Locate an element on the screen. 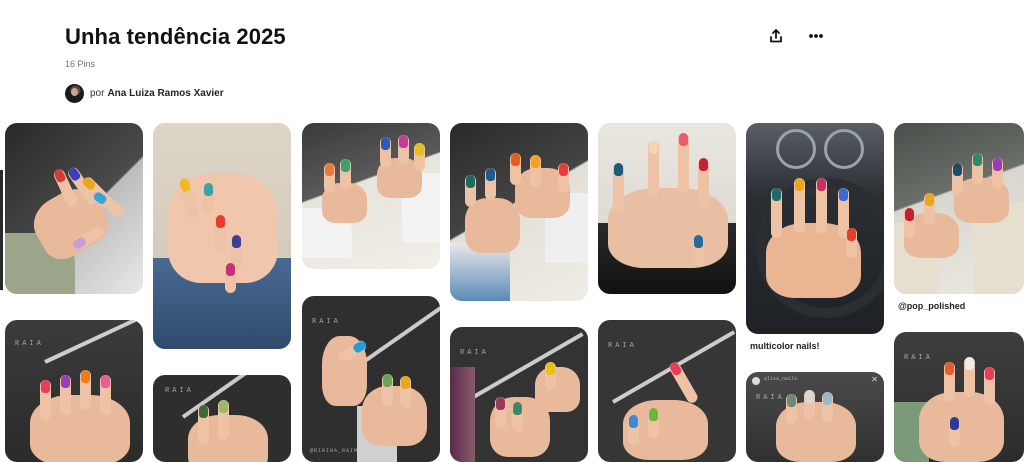  pin-caption: multicolor nails! is located at coordinates (785, 346).